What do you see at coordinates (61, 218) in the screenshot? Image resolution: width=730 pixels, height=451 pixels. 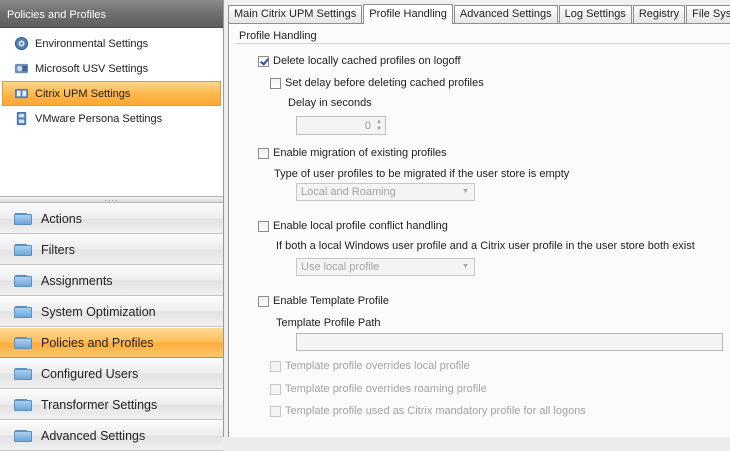 I see `nav-button-label: Actions` at bounding box center [61, 218].